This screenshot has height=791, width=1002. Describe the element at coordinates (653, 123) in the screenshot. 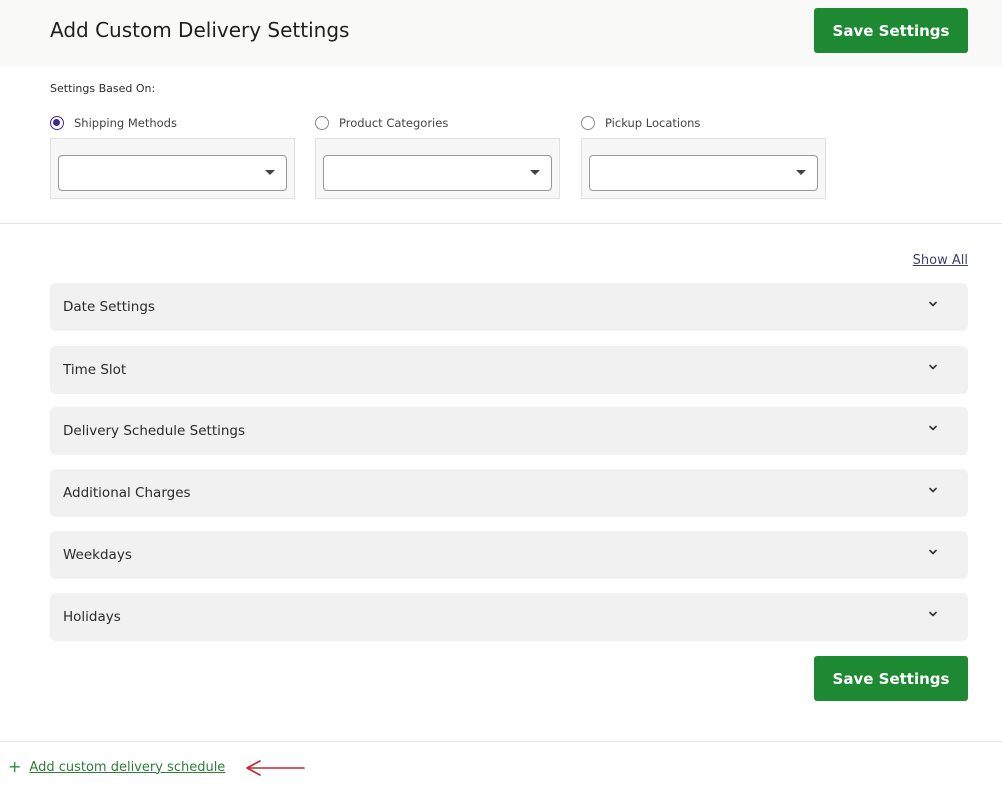

I see `radio-label-pickup-locations: Pickup Locations` at that location.